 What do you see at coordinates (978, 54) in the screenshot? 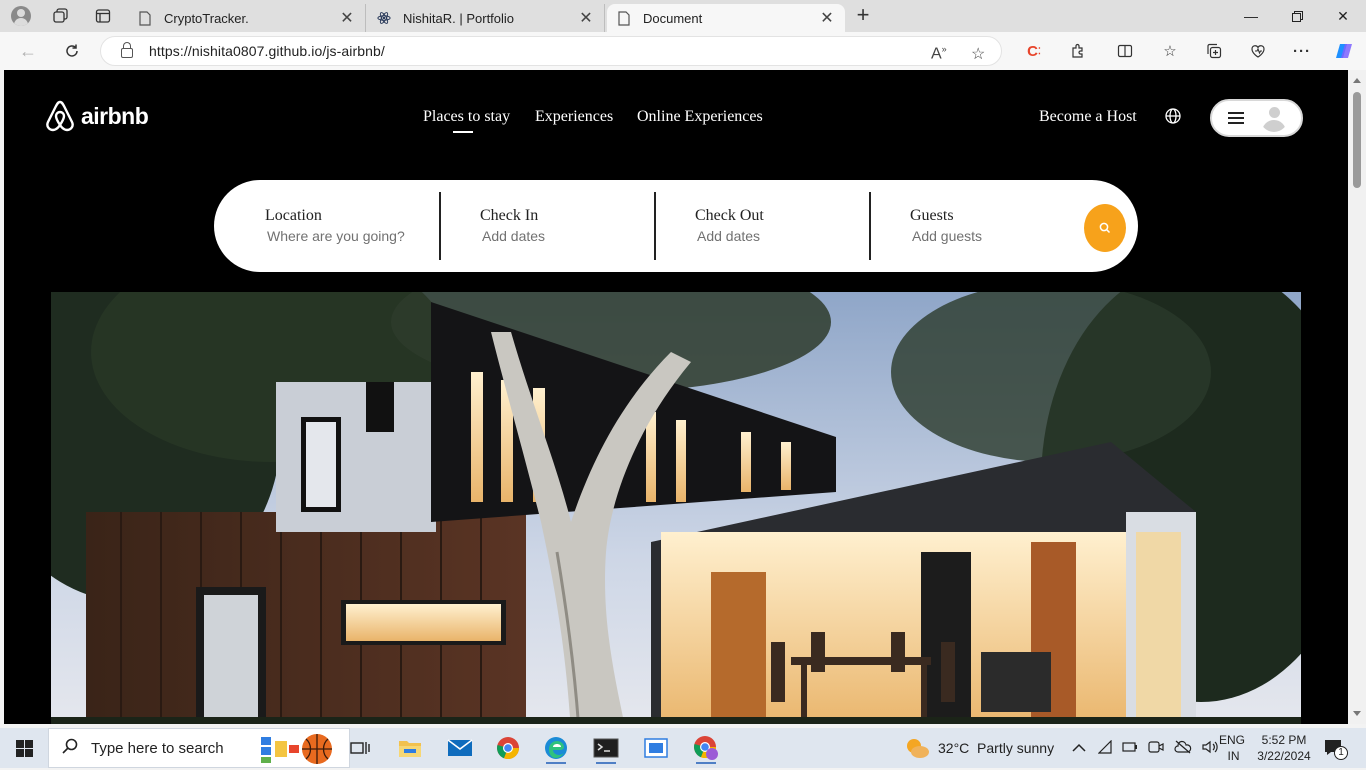
I see `favorite-star-icon: ☆` at bounding box center [978, 54].